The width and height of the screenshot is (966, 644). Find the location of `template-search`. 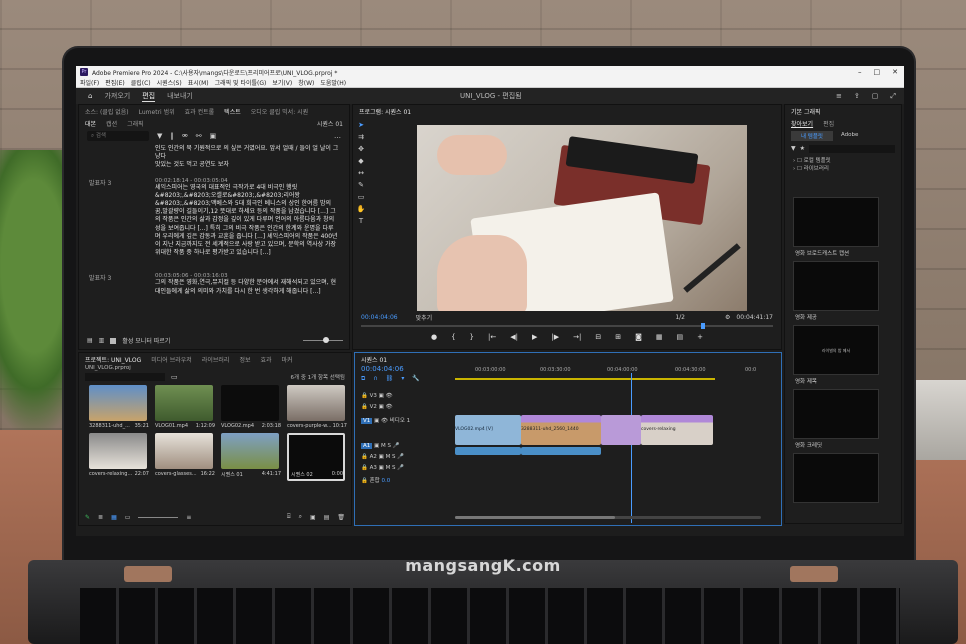

template-search is located at coordinates (852, 149).